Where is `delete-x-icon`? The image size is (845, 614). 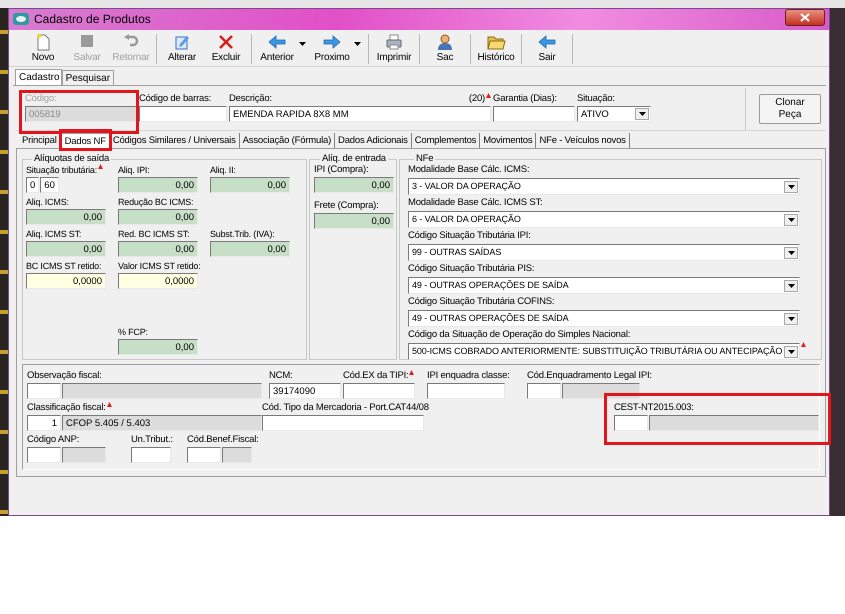 delete-x-icon is located at coordinates (226, 41).